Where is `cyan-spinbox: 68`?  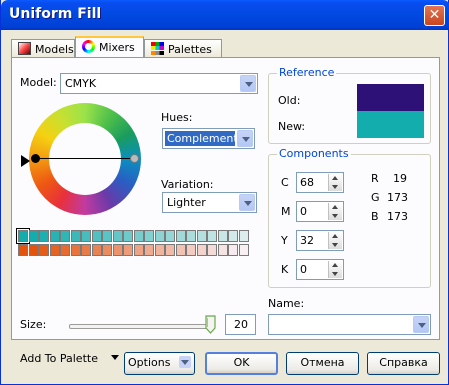 cyan-spinbox: 68 is located at coordinates (320, 182).